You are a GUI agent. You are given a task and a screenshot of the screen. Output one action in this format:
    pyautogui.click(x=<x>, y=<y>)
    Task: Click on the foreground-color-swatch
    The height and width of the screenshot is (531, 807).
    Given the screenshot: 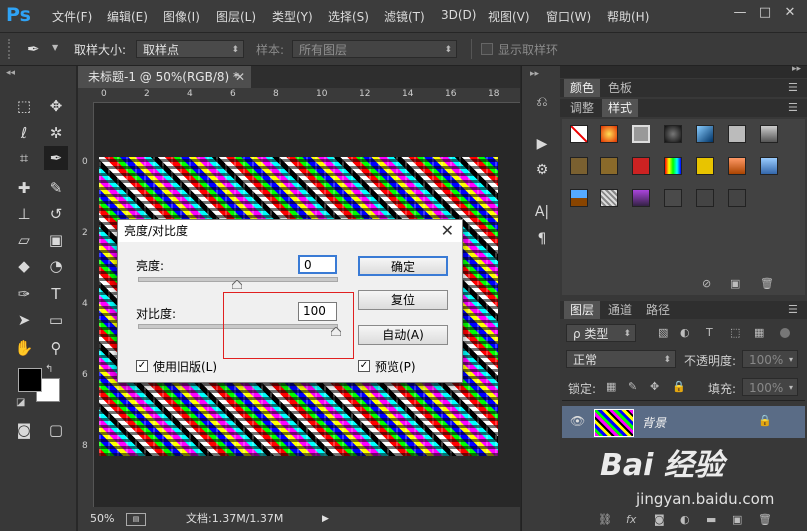 What is the action you would take?
    pyautogui.click(x=30, y=380)
    